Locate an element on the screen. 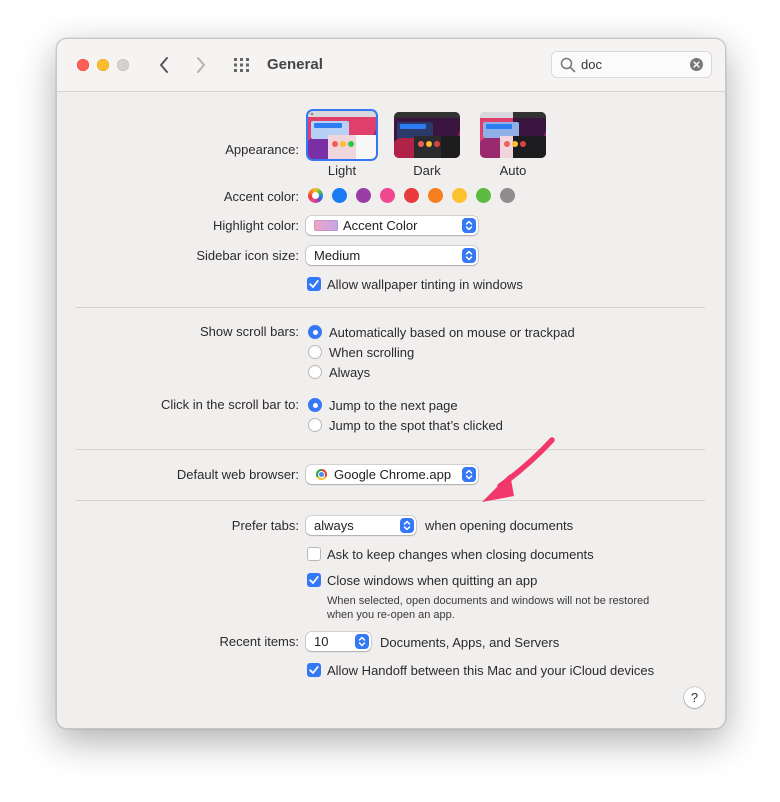 Image resolution: width=780 pixels, height=802 pixels. close-windows-note-line2: when you re-open an app. is located at coordinates (391, 615).